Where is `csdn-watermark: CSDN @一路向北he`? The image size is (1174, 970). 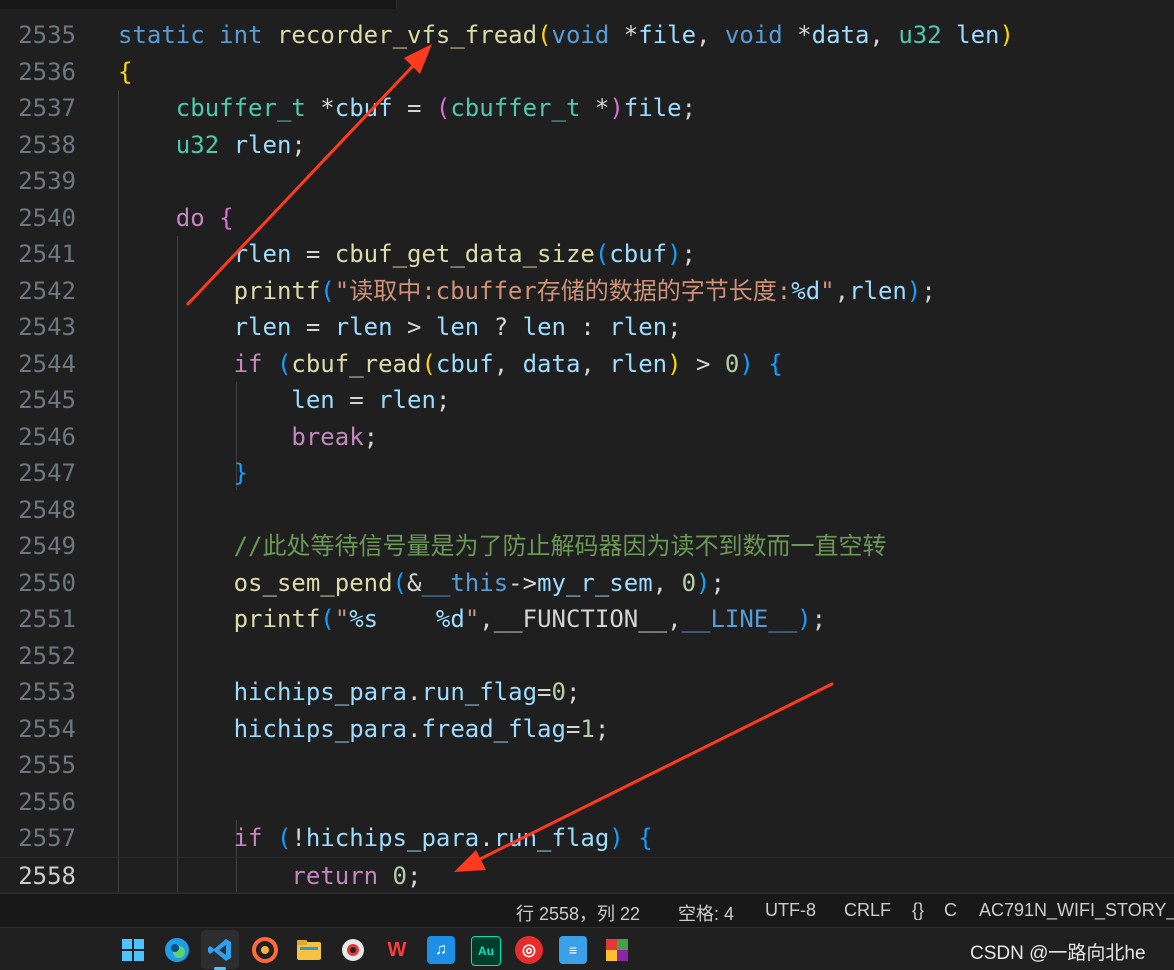 csdn-watermark: CSDN @一路向北he is located at coordinates (1058, 953).